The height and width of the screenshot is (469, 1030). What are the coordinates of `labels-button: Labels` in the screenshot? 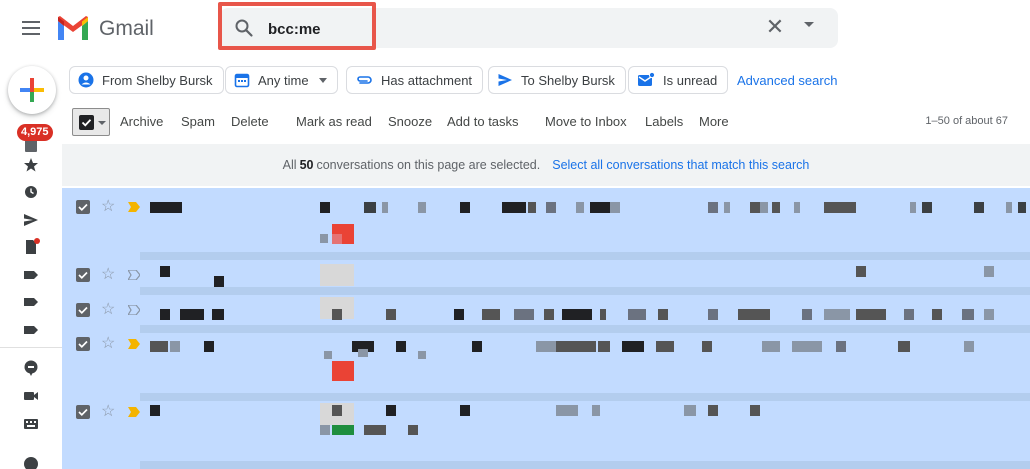 It's located at (664, 121).